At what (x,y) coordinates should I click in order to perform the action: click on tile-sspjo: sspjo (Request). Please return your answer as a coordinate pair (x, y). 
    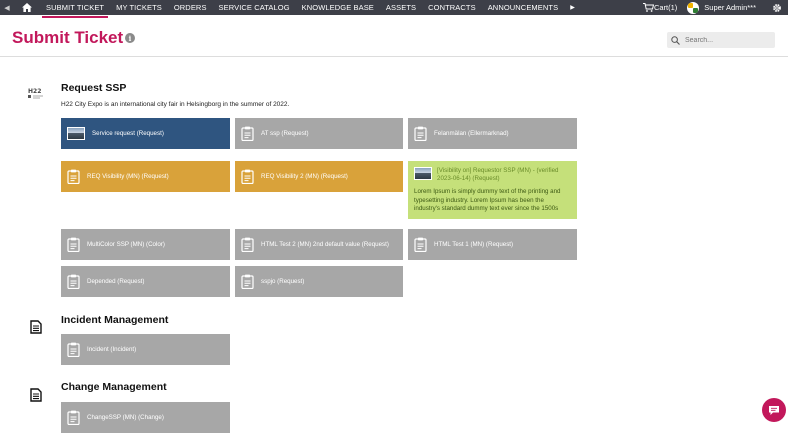
    Looking at the image, I should click on (319, 281).